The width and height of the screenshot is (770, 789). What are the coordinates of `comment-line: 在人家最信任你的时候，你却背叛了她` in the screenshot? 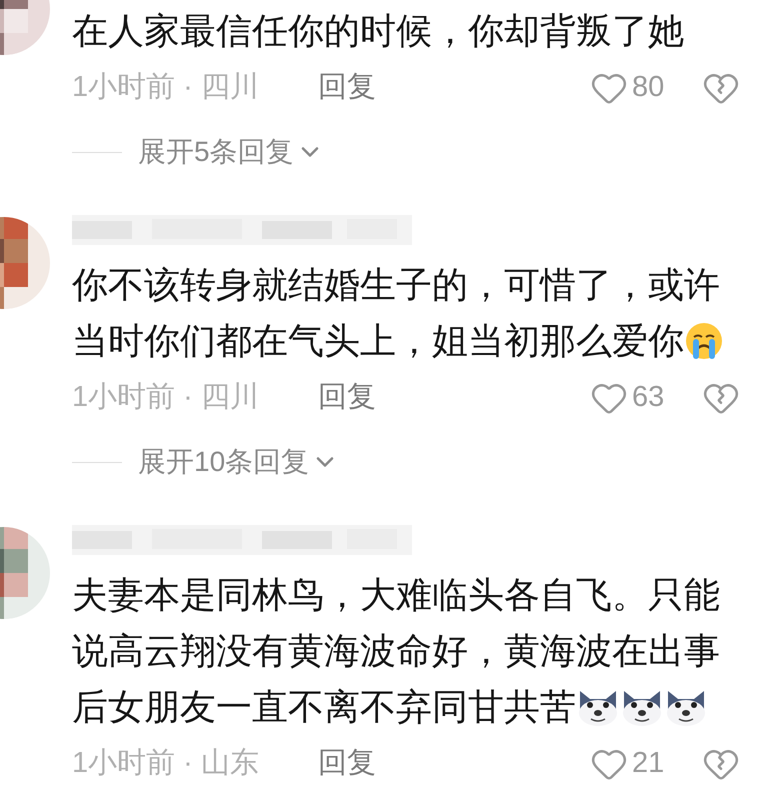 It's located at (378, 31).